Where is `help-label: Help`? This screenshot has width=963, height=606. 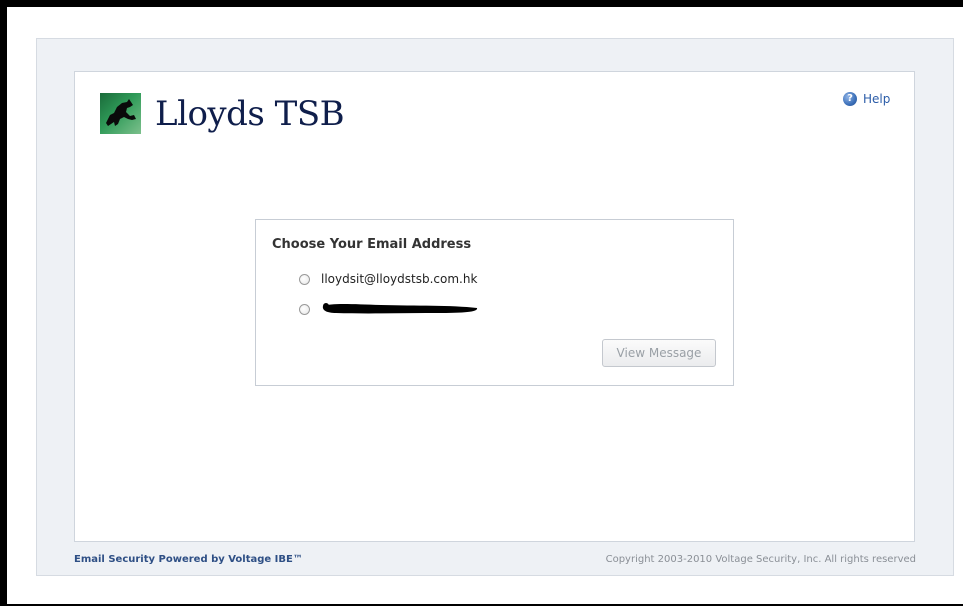
help-label: Help is located at coordinates (877, 99).